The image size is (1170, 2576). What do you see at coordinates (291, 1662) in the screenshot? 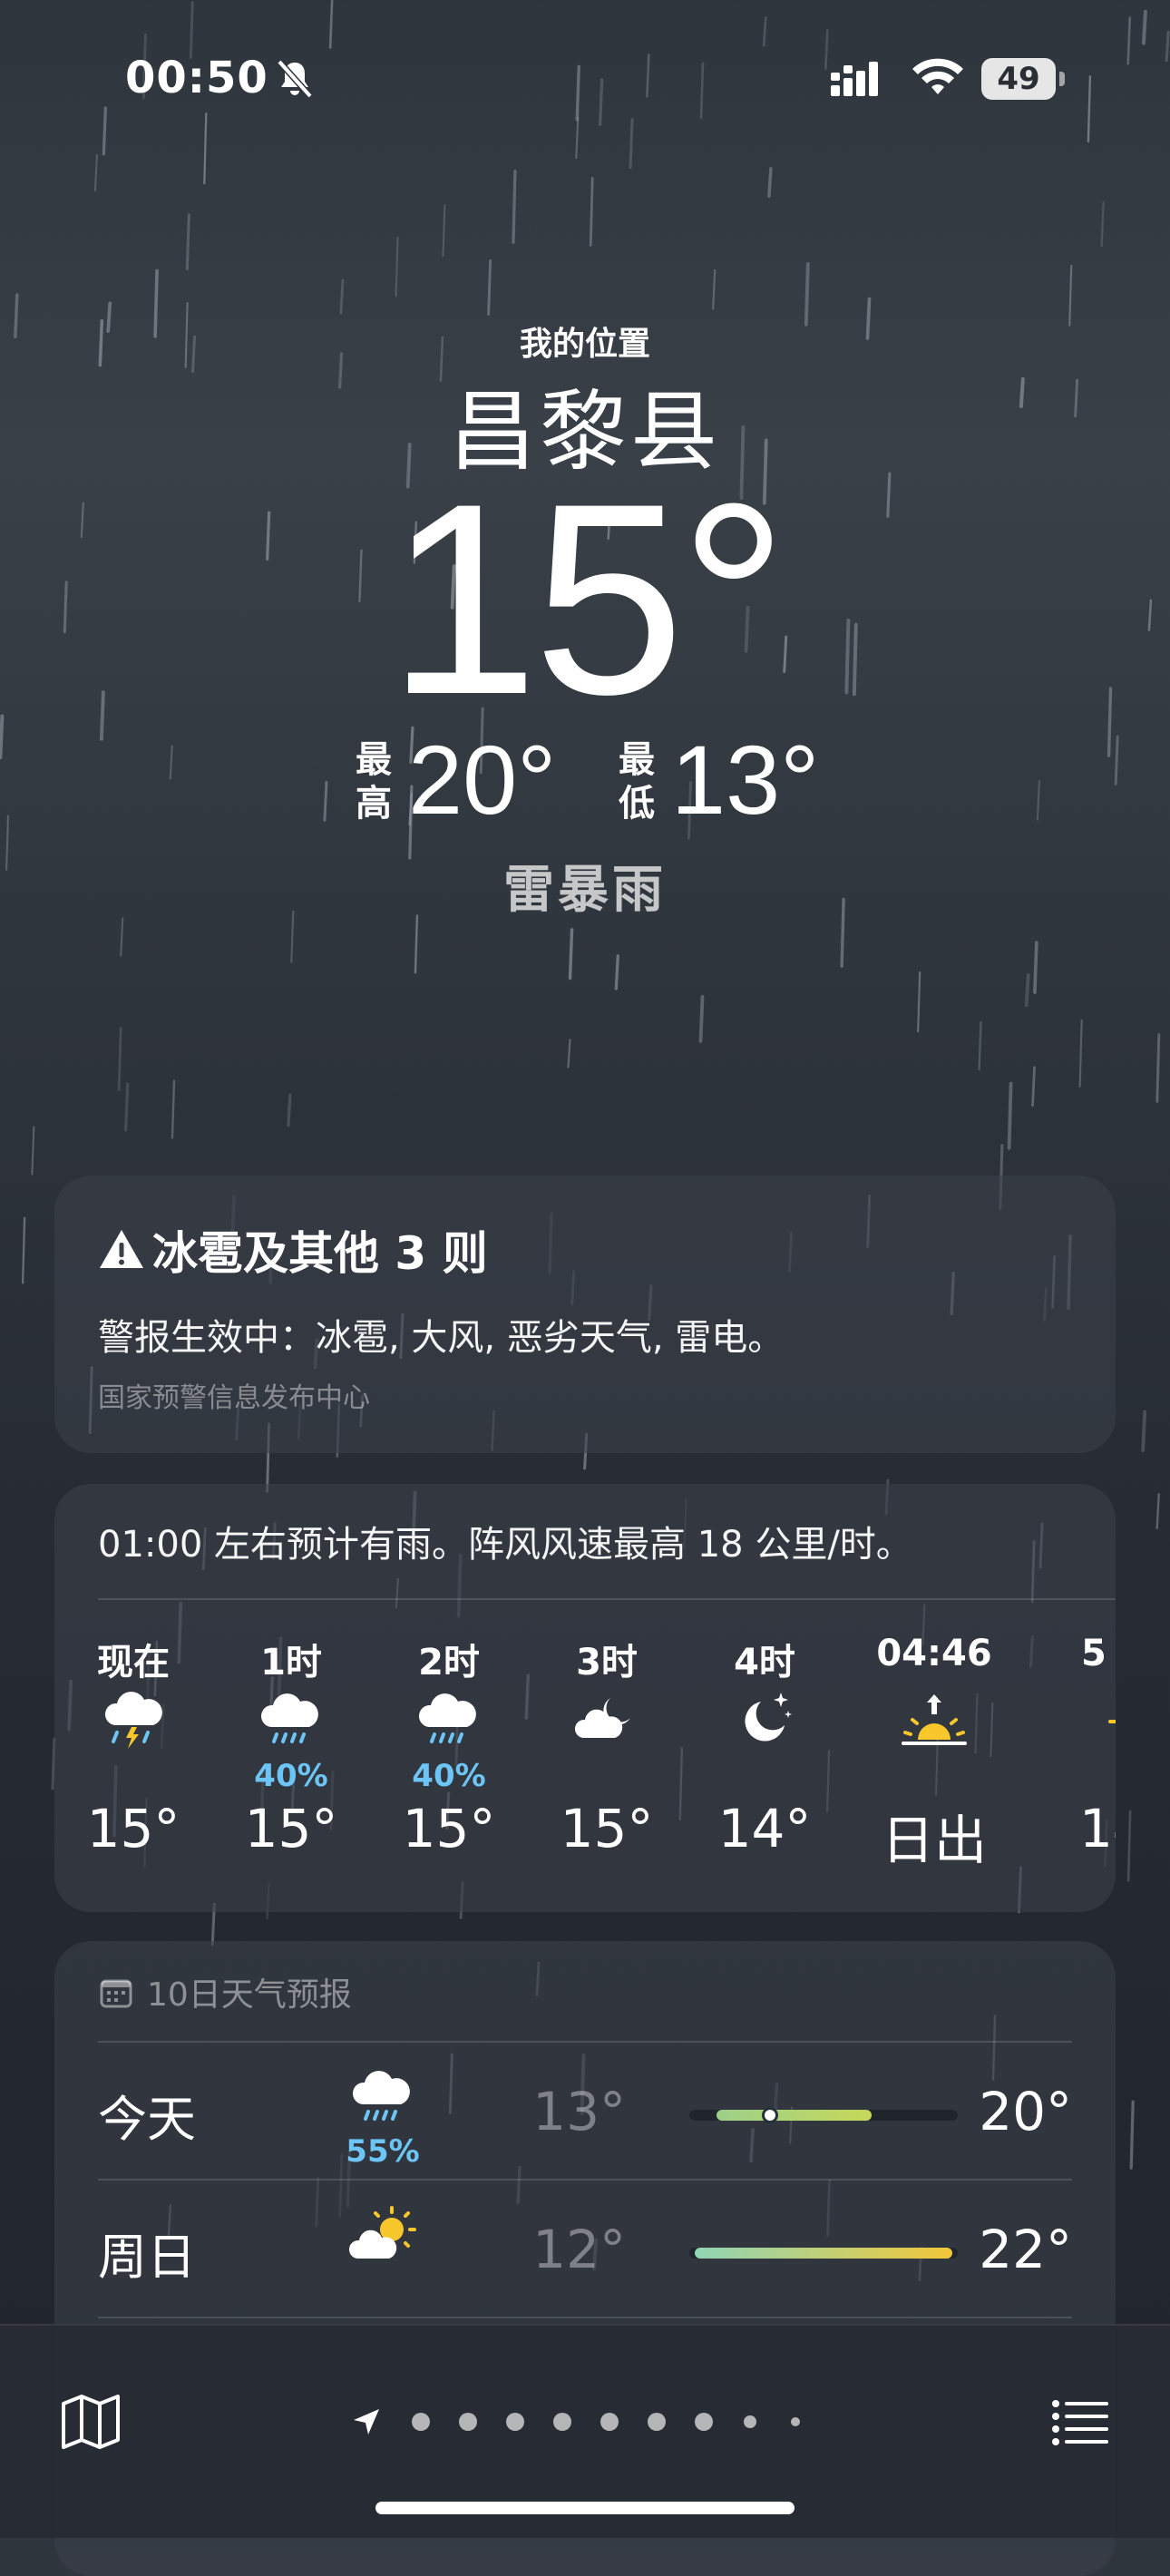
I see `hour-time: 1时` at bounding box center [291, 1662].